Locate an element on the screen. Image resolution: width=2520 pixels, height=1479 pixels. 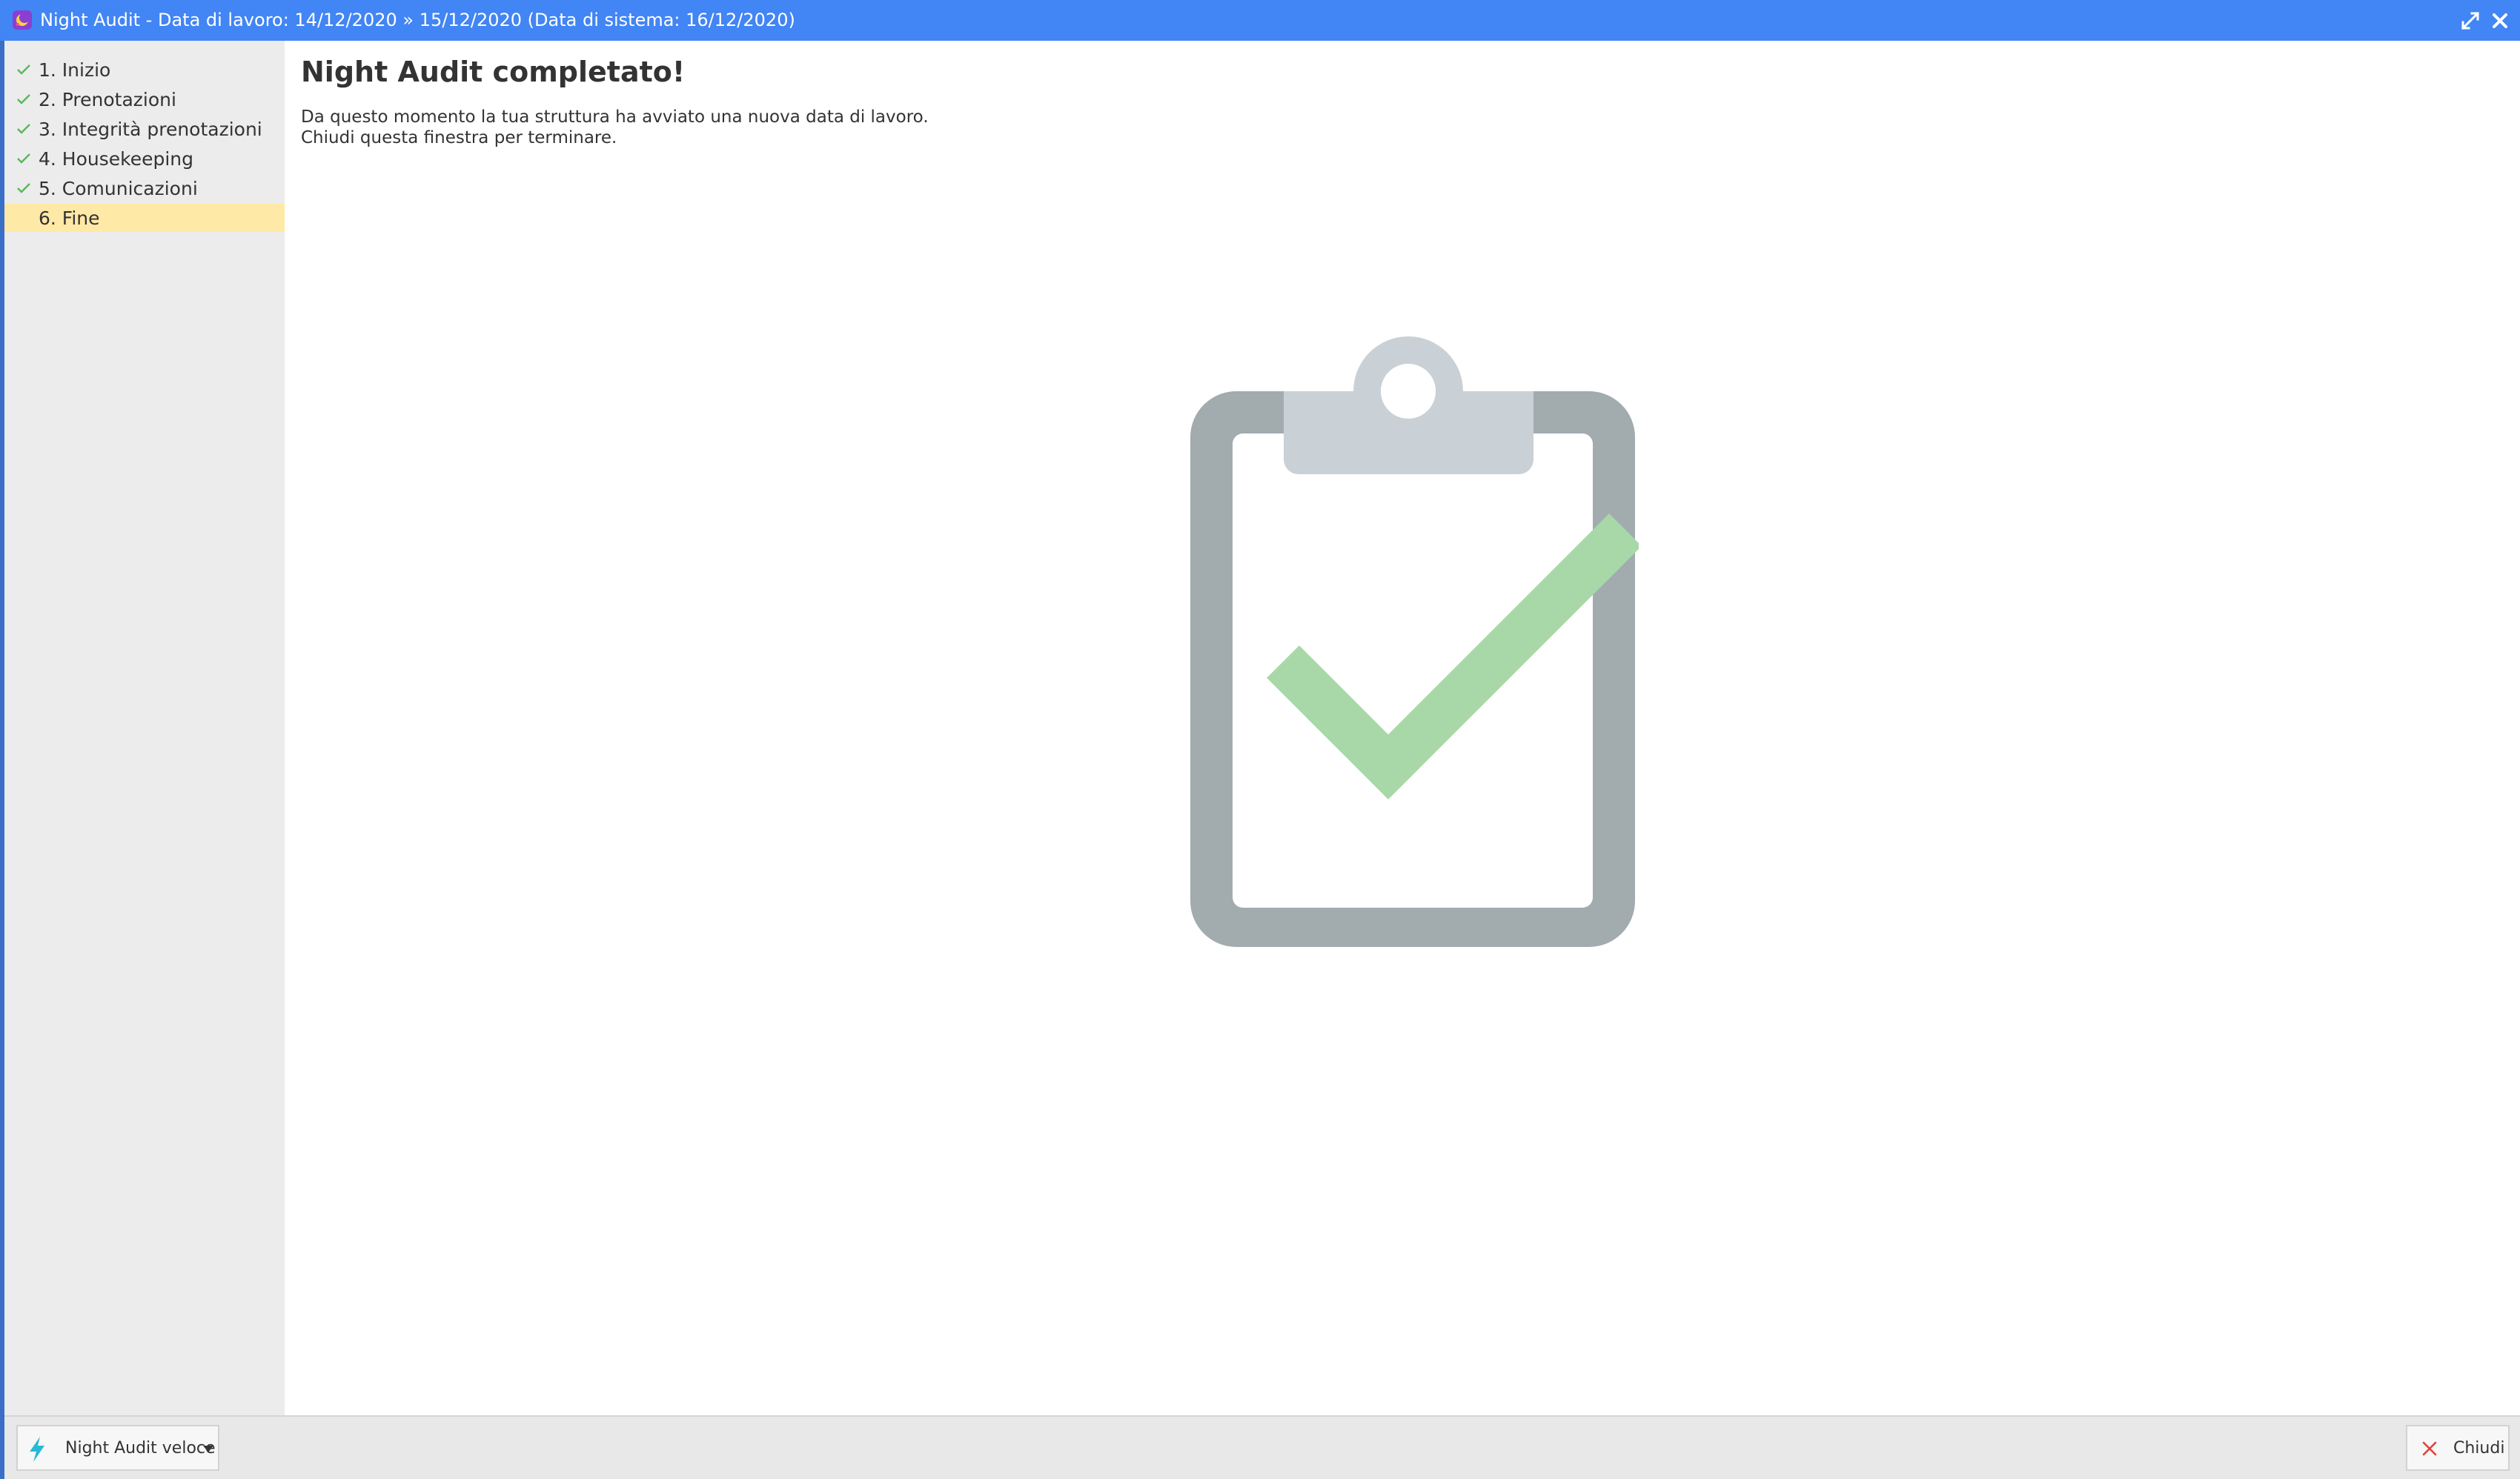
step-label: 6. Fine is located at coordinates (70, 218).